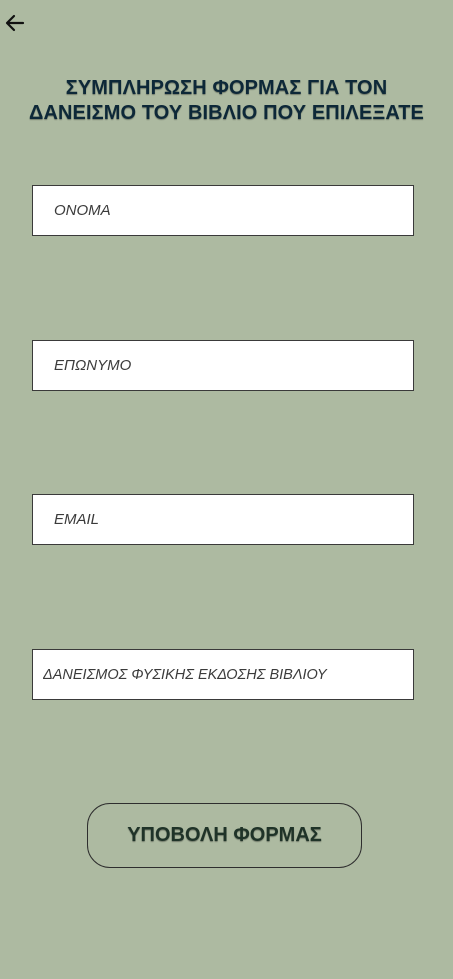 The height and width of the screenshot is (979, 453). I want to click on last-name-input, so click(223, 365).